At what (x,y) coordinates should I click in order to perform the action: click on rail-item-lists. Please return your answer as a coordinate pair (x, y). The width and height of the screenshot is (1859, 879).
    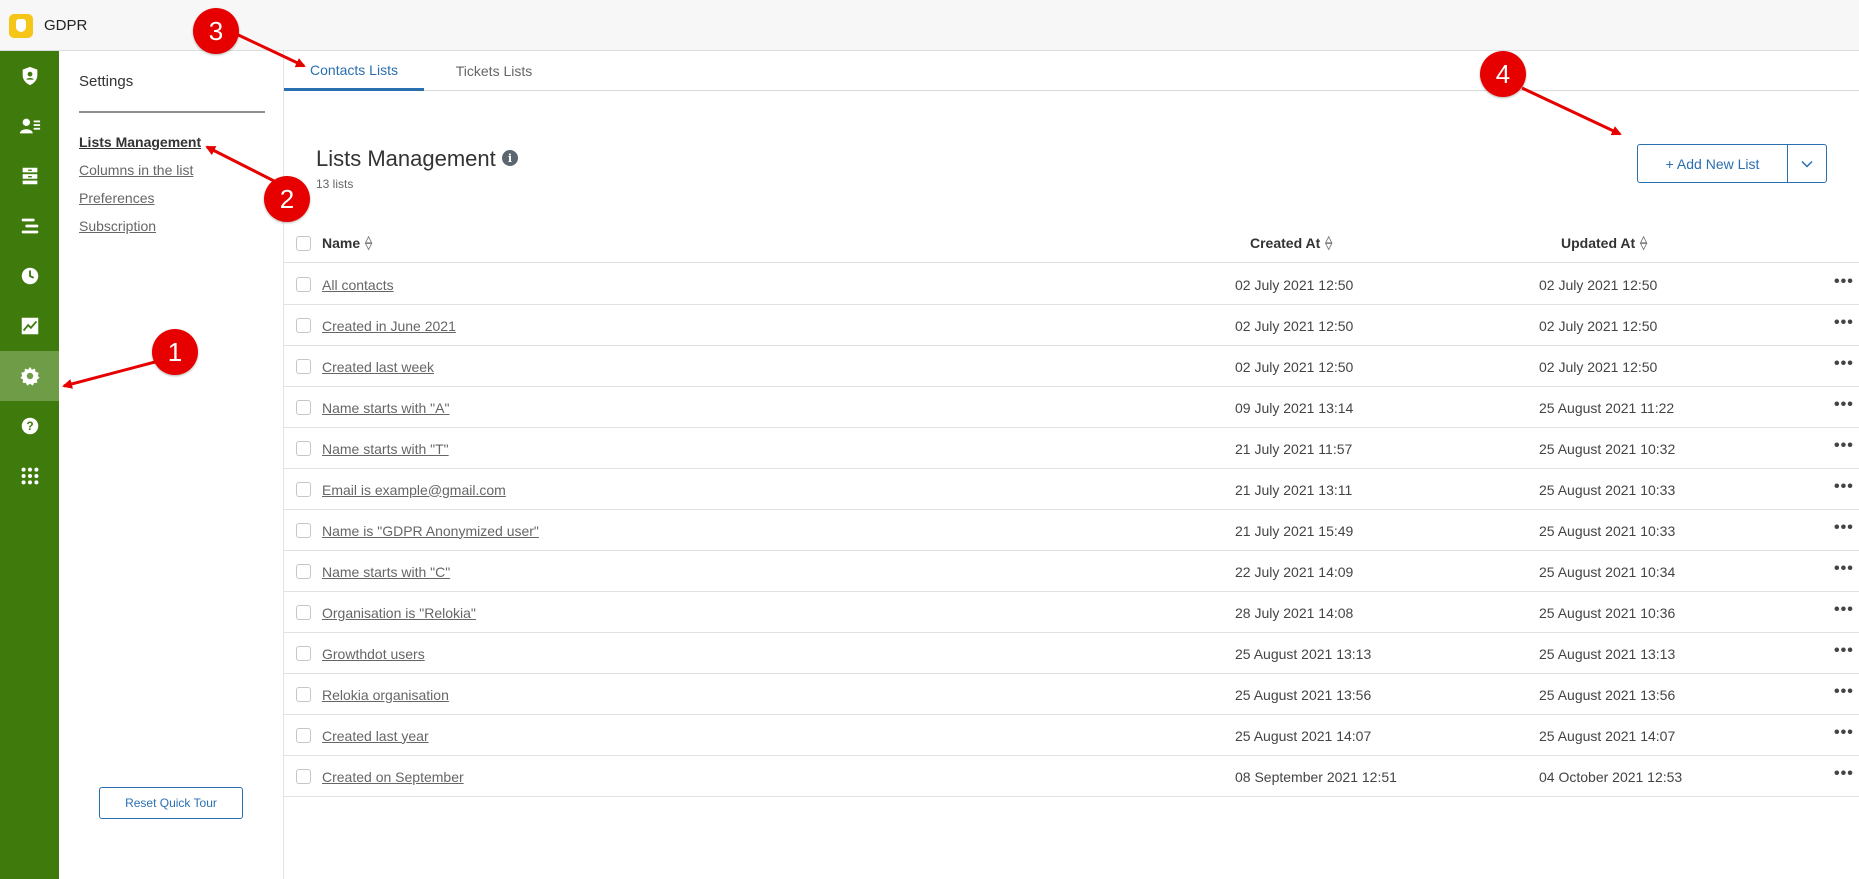
    Looking at the image, I should click on (29, 226).